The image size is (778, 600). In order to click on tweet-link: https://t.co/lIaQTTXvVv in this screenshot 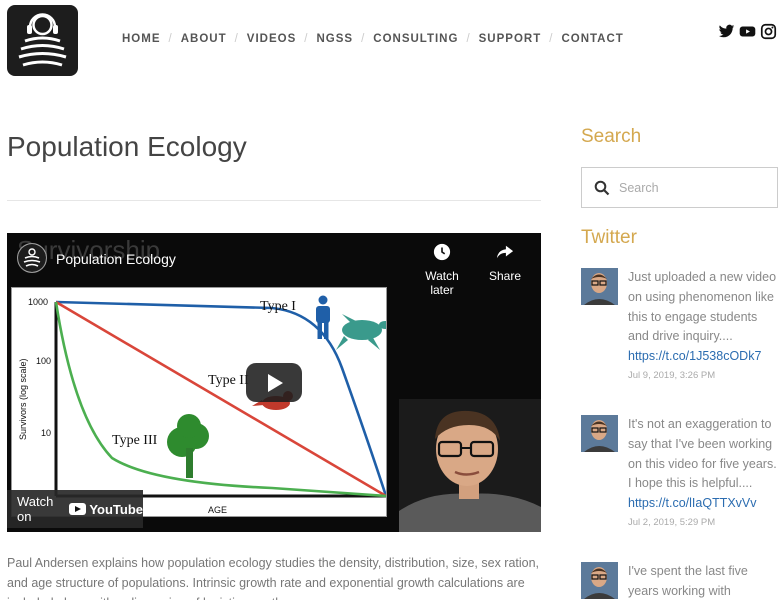, I will do `click(703, 504)`.